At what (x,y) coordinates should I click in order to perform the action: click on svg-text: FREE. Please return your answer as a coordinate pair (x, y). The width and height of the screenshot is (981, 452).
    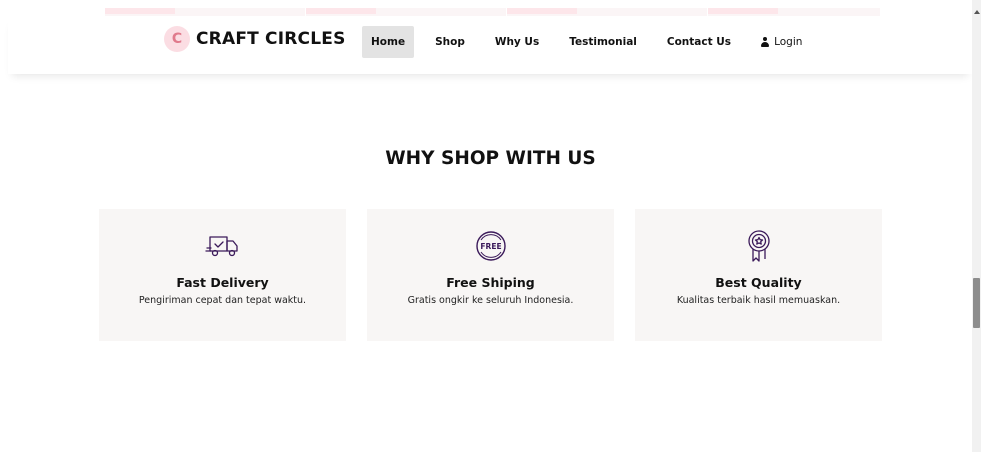
    Looking at the image, I should click on (490, 246).